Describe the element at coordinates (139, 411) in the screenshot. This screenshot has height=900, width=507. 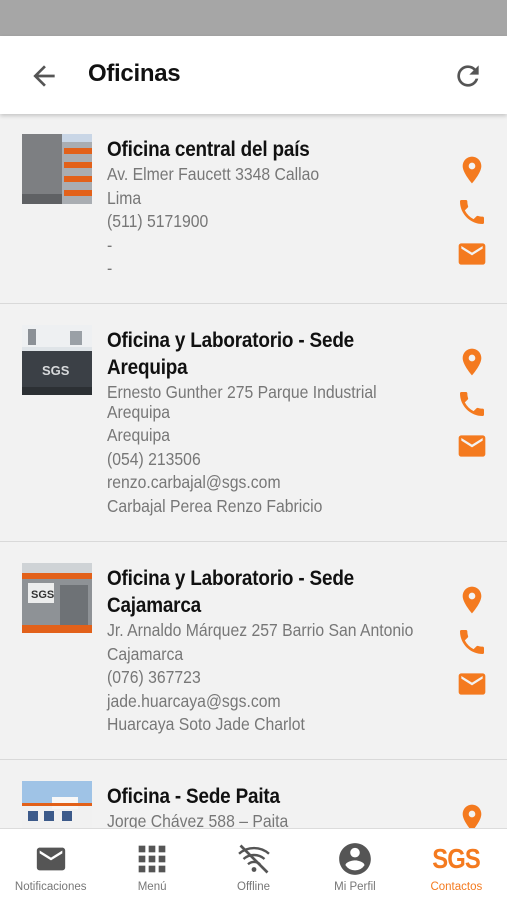
I see `office-address-line2: Arequipa` at that location.